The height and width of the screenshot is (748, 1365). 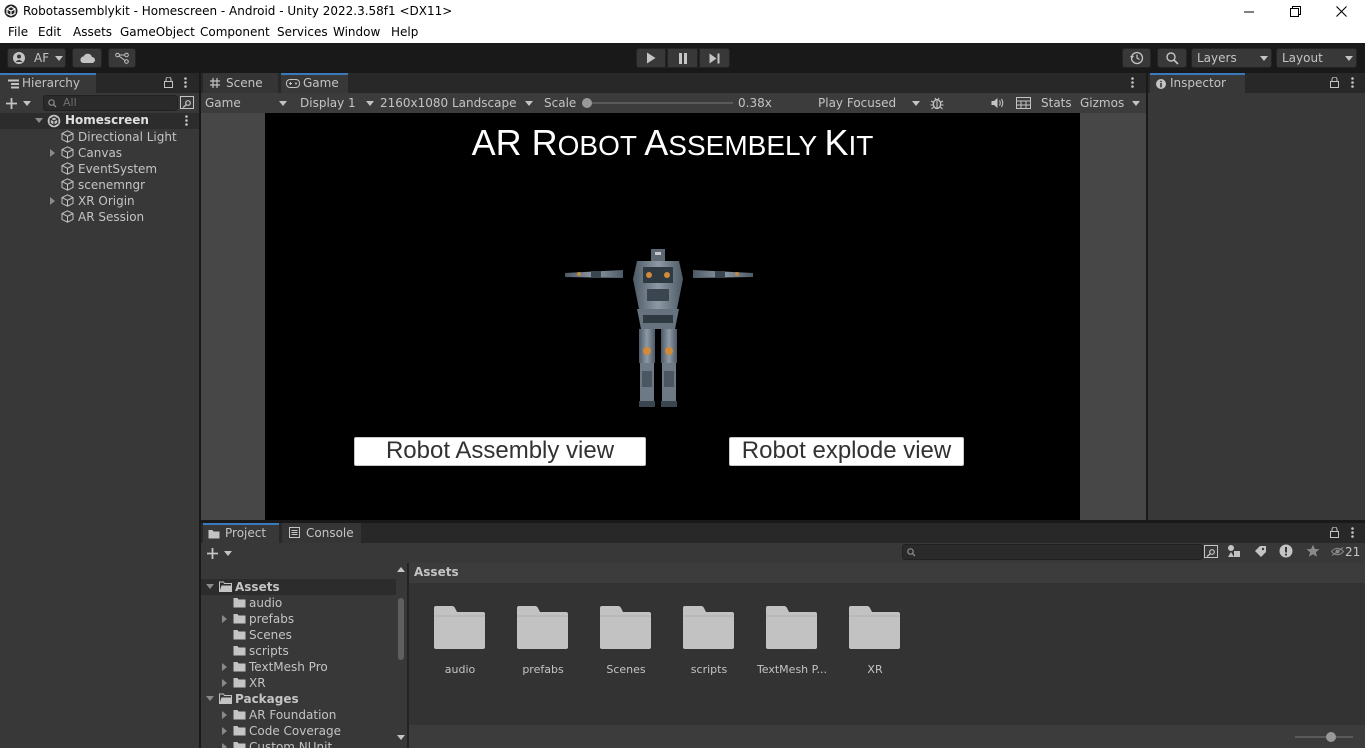 What do you see at coordinates (222, 553) in the screenshot?
I see `project-create-dropdown` at bounding box center [222, 553].